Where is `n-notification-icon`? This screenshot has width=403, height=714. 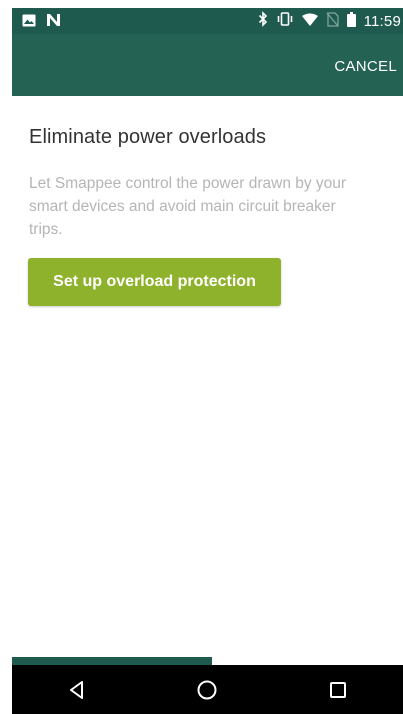 n-notification-icon is located at coordinates (53, 21).